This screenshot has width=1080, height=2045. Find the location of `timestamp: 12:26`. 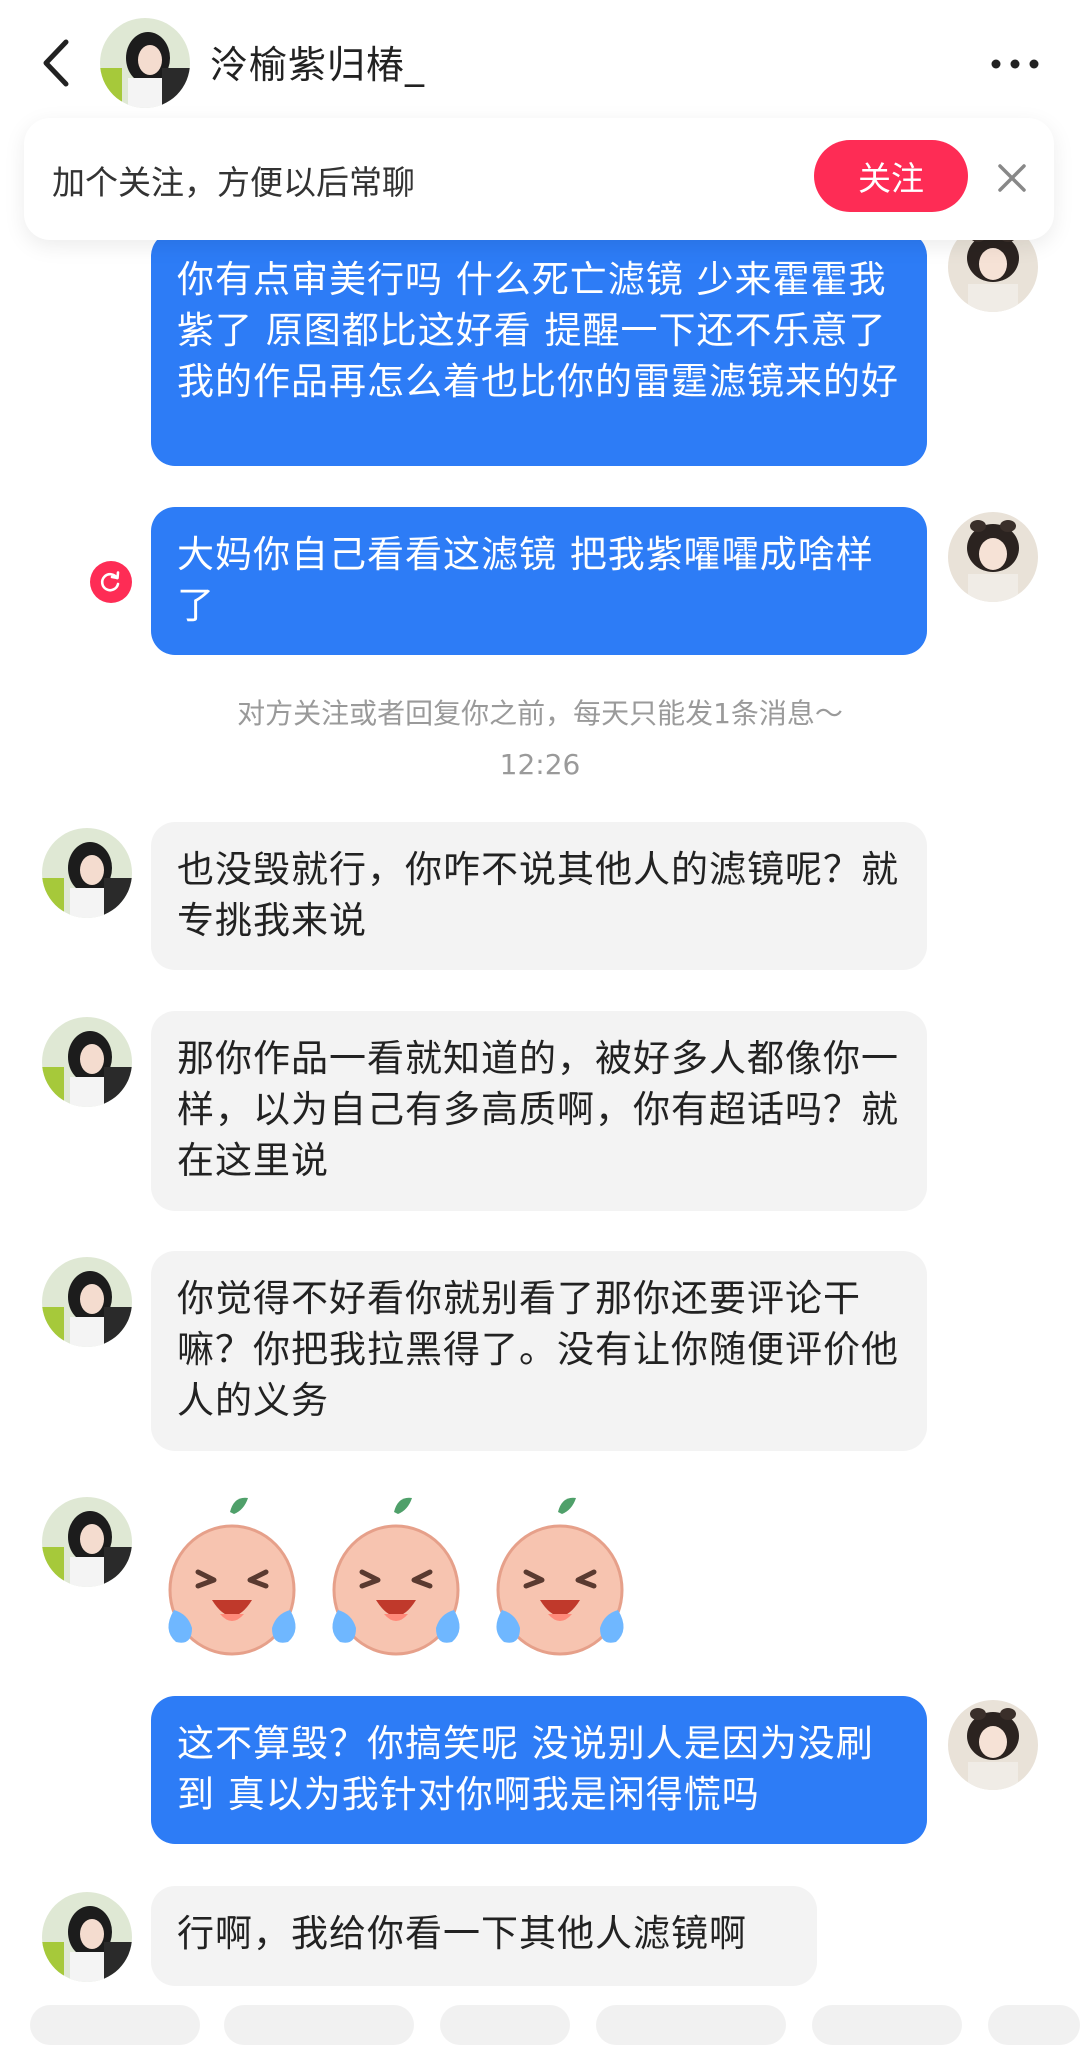

timestamp: 12:26 is located at coordinates (540, 764).